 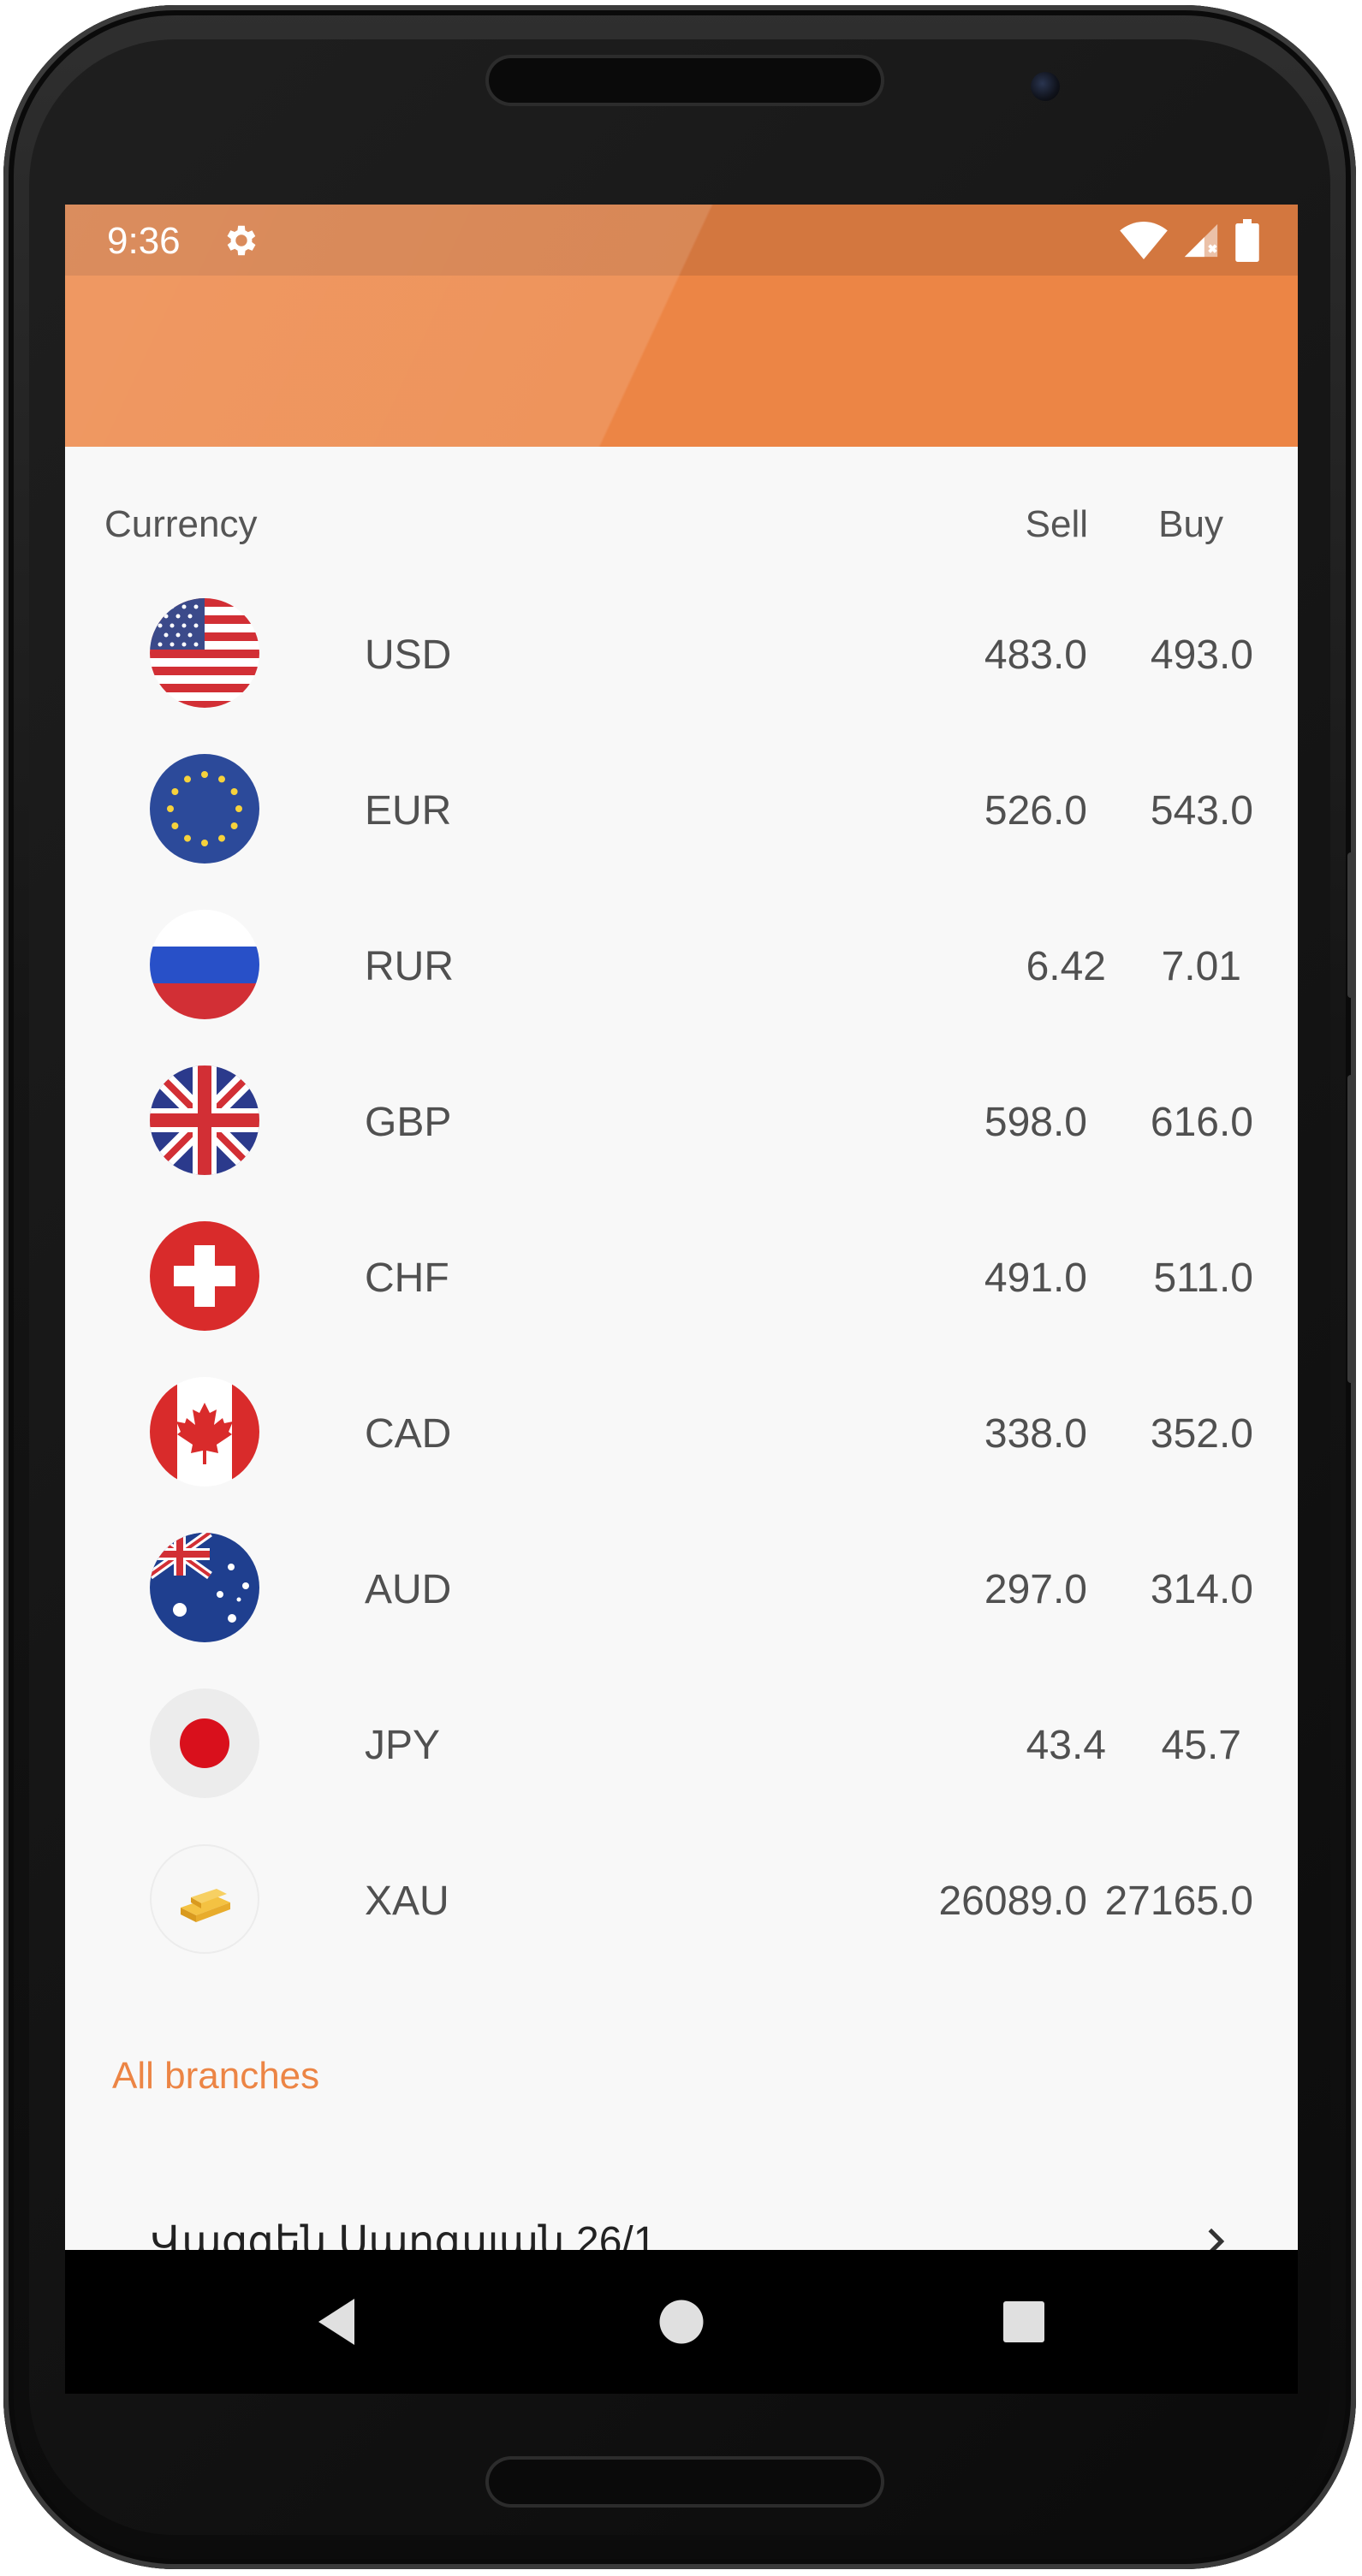 What do you see at coordinates (408, 1434) in the screenshot?
I see `currency-code: CAD` at bounding box center [408, 1434].